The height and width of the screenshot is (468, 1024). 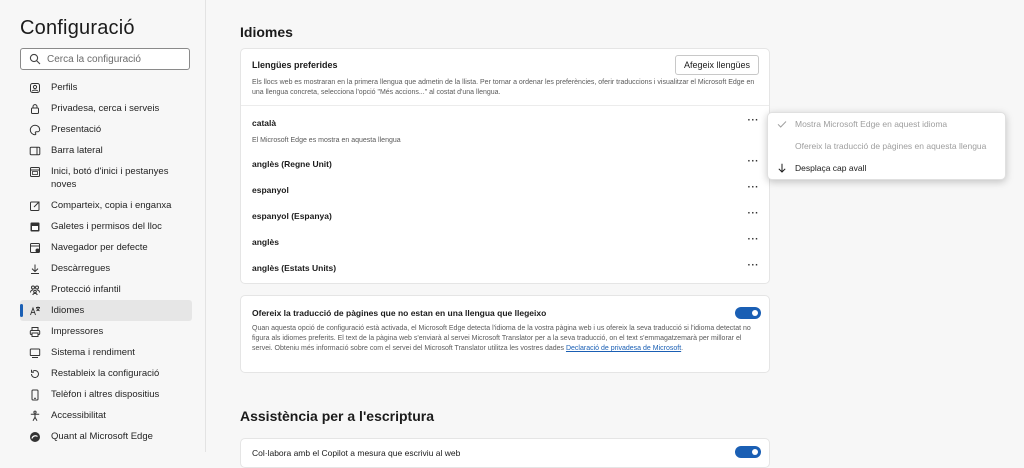 I want to click on family-icon, so click(x=35, y=290).